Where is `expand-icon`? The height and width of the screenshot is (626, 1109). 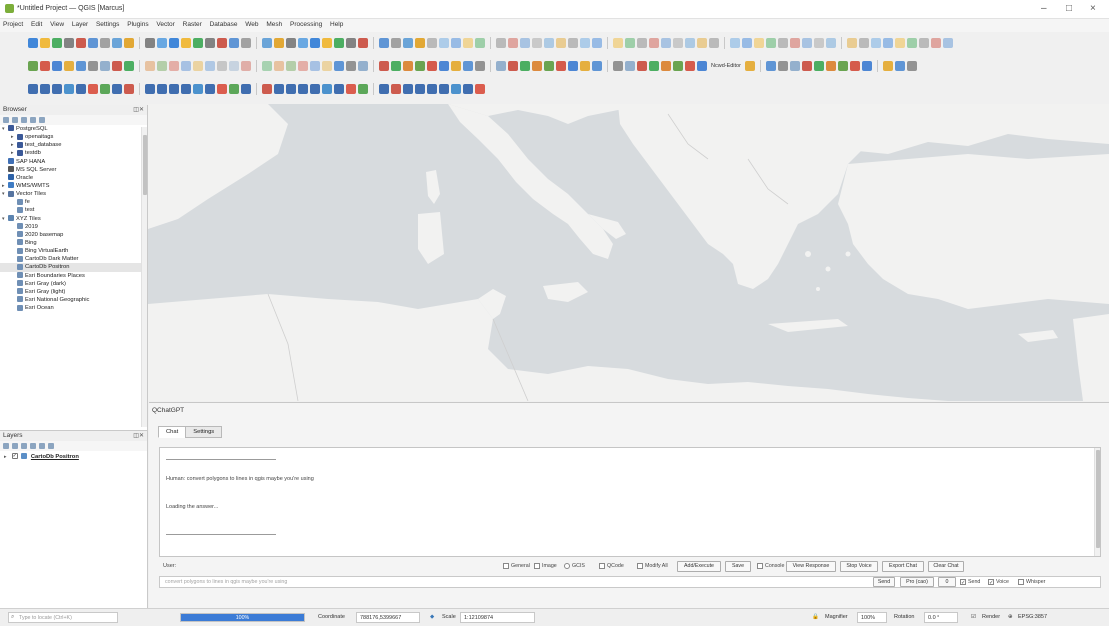
expand-icon is located at coordinates (33, 446).